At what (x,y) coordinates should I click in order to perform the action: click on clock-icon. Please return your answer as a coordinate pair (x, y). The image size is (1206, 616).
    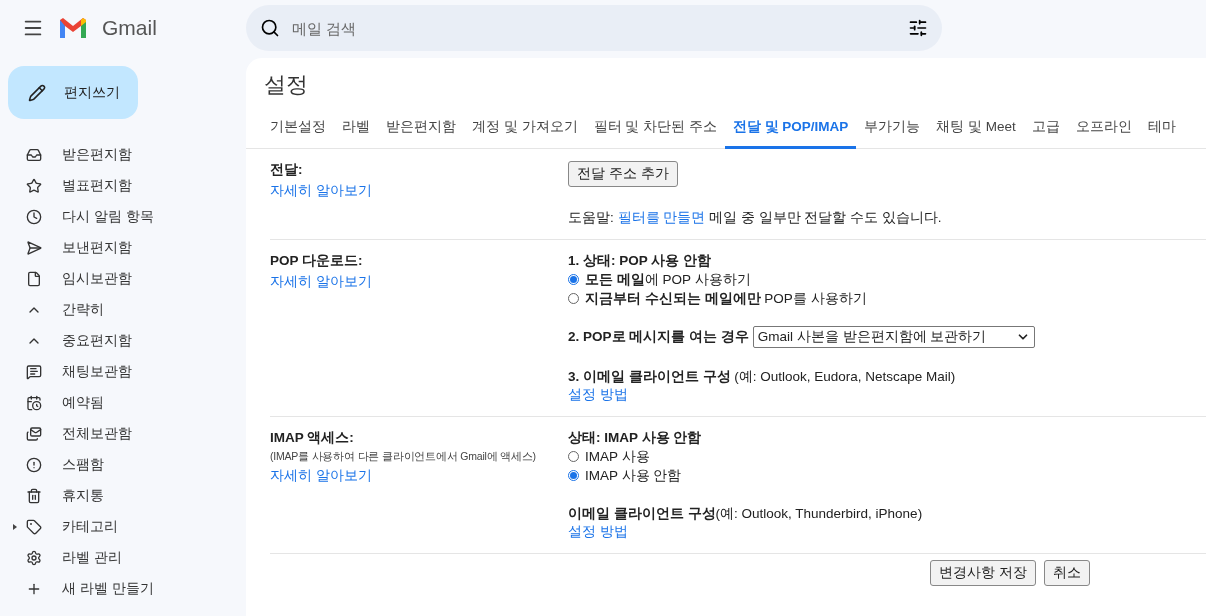
    Looking at the image, I should click on (34, 216).